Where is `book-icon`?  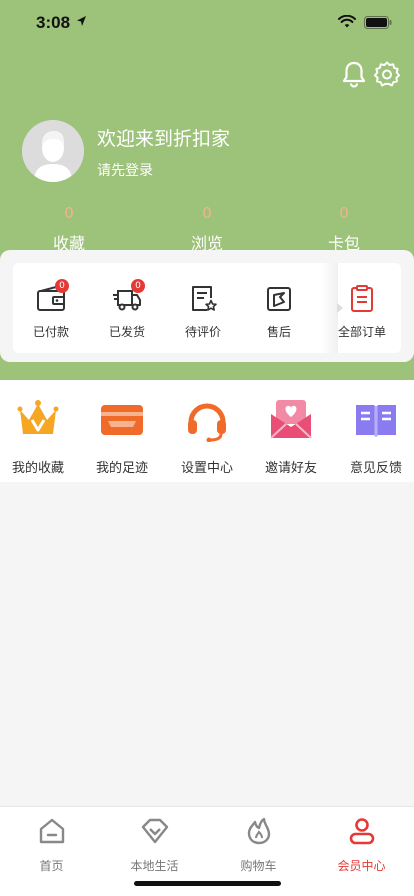
book-icon is located at coordinates (376, 421).